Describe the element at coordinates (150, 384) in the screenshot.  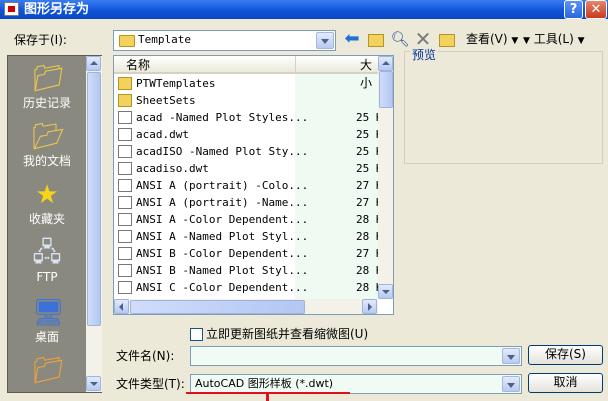
I see `filetype-label: 文件类型(T):` at that location.